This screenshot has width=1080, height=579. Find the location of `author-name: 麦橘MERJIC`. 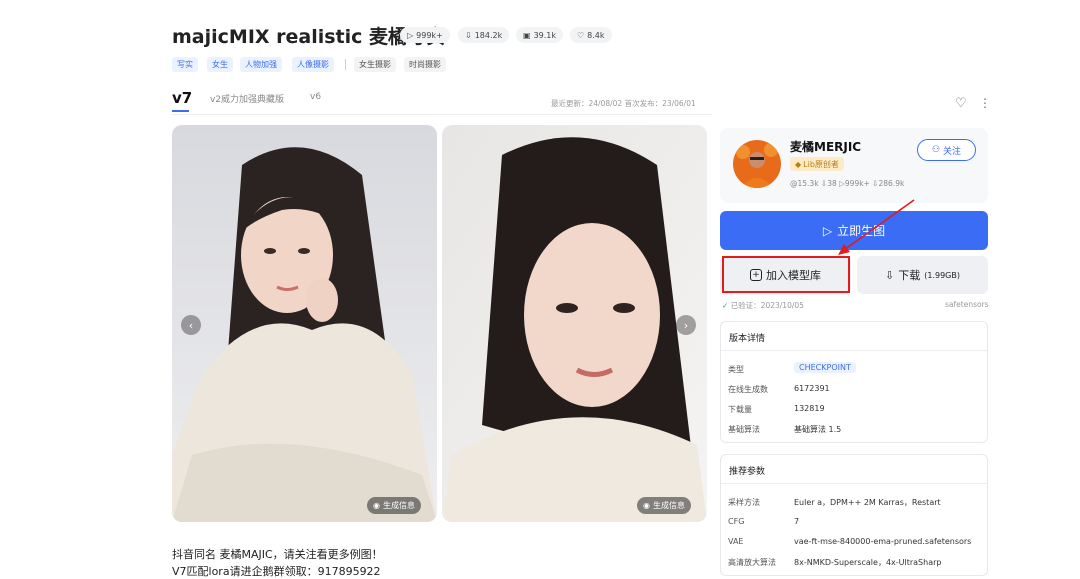

author-name: 麦橘MERJIC is located at coordinates (825, 146).